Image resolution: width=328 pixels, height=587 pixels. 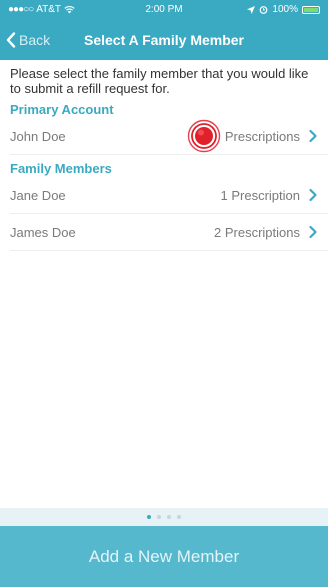 I want to click on add-new-member-button: Add a New Member, so click(x=164, y=556).